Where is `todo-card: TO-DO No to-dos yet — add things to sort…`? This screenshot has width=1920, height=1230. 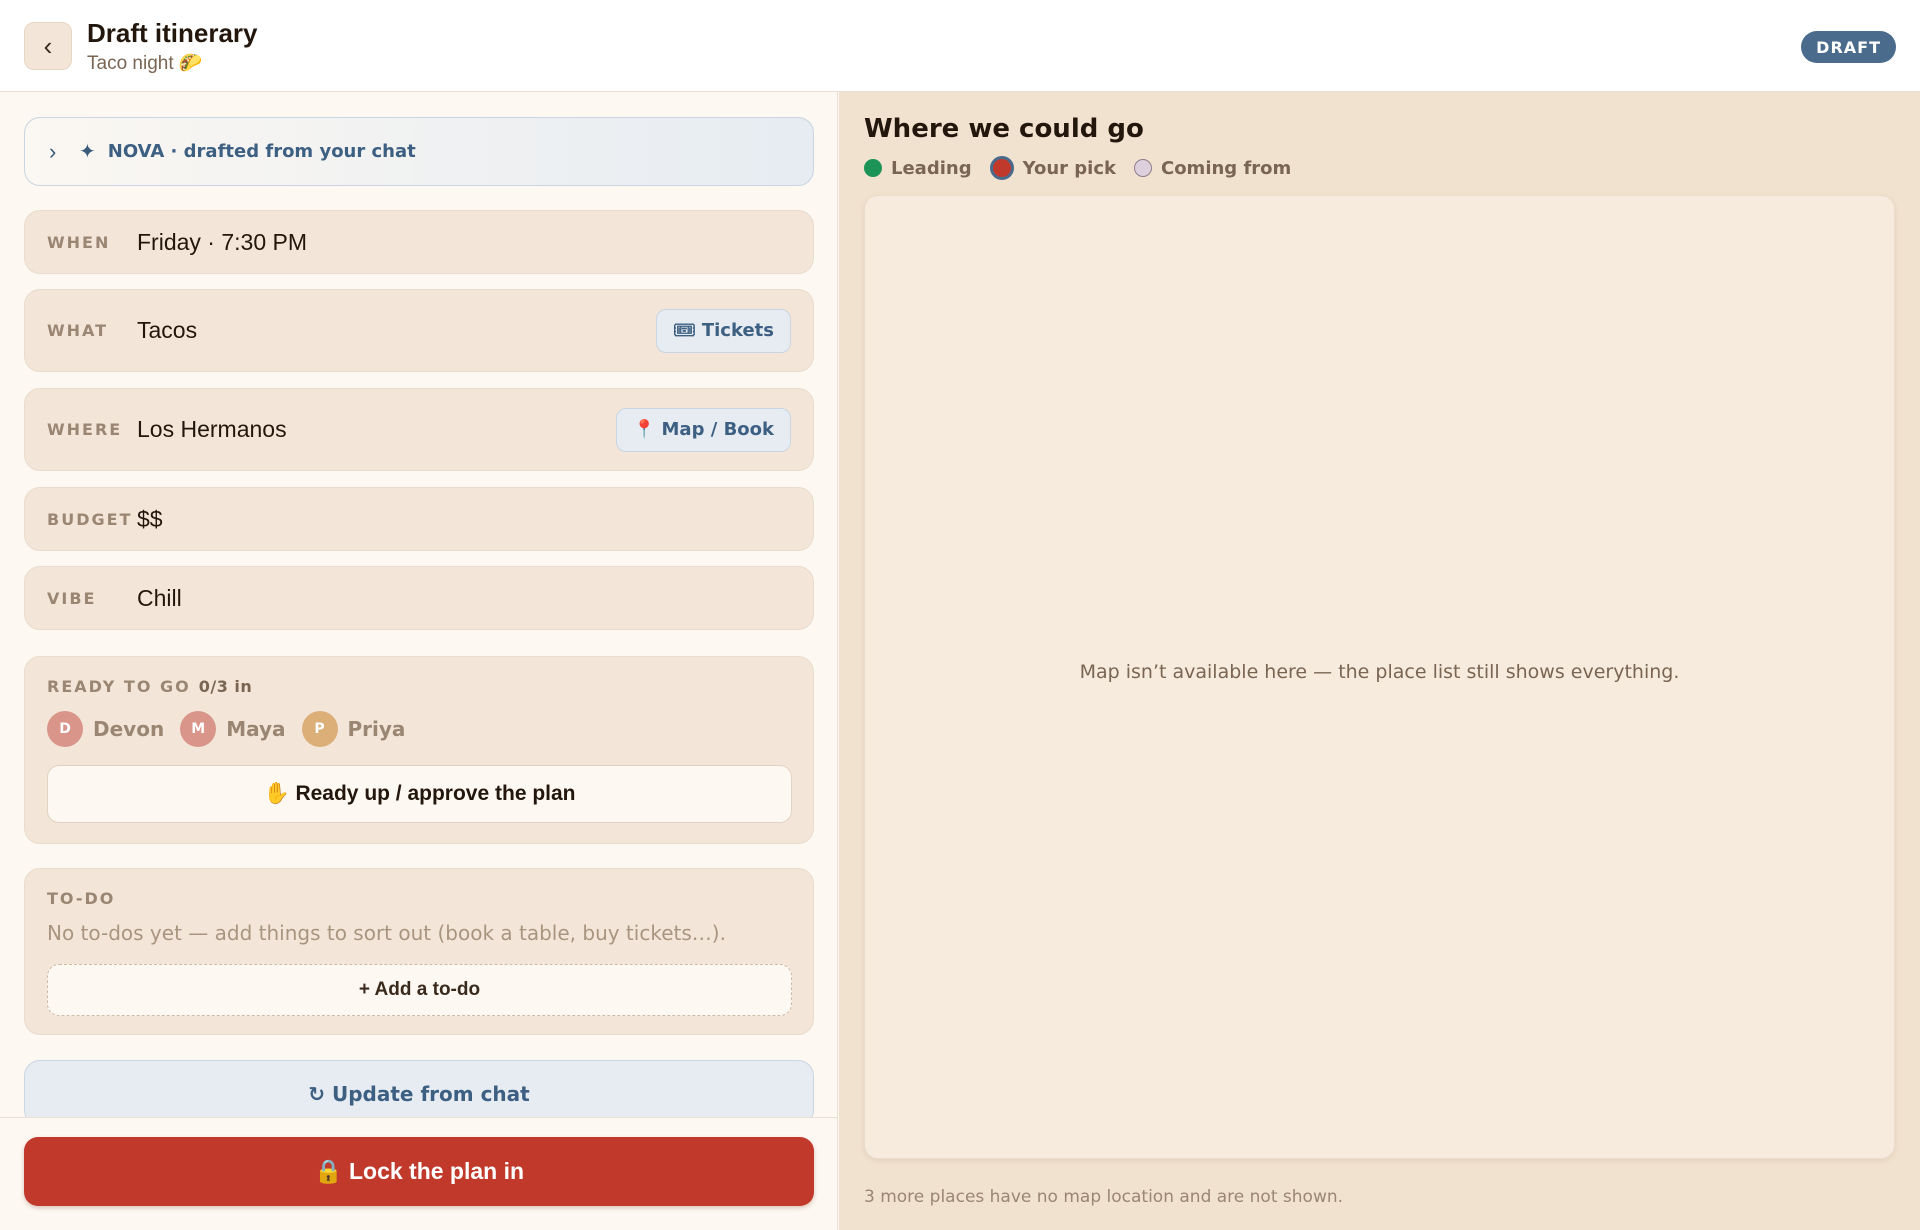
todo-card: TO-DO No to-dos yet — add things to sort… is located at coordinates (419, 951).